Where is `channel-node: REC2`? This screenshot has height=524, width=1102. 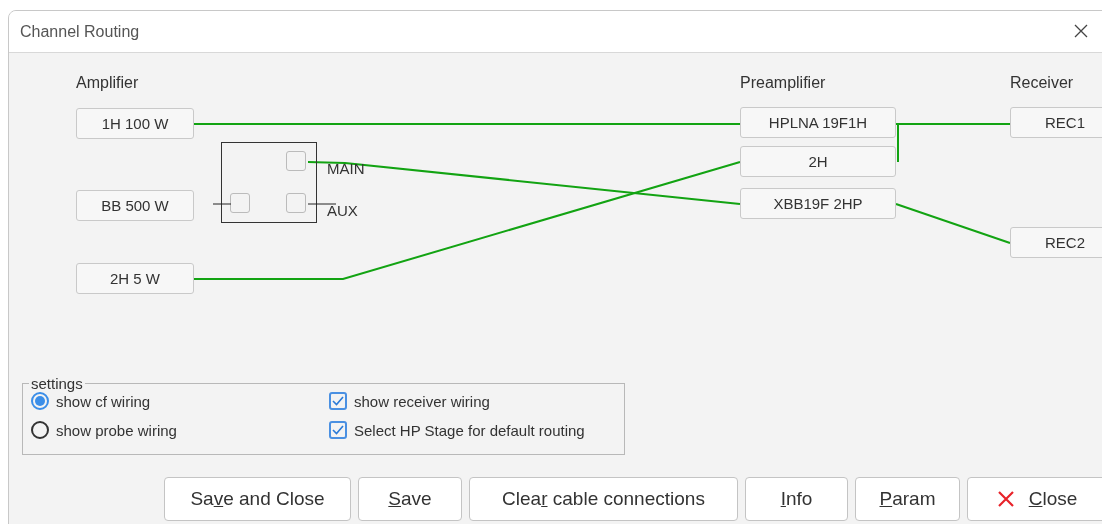 channel-node: REC2 is located at coordinates (1056, 242).